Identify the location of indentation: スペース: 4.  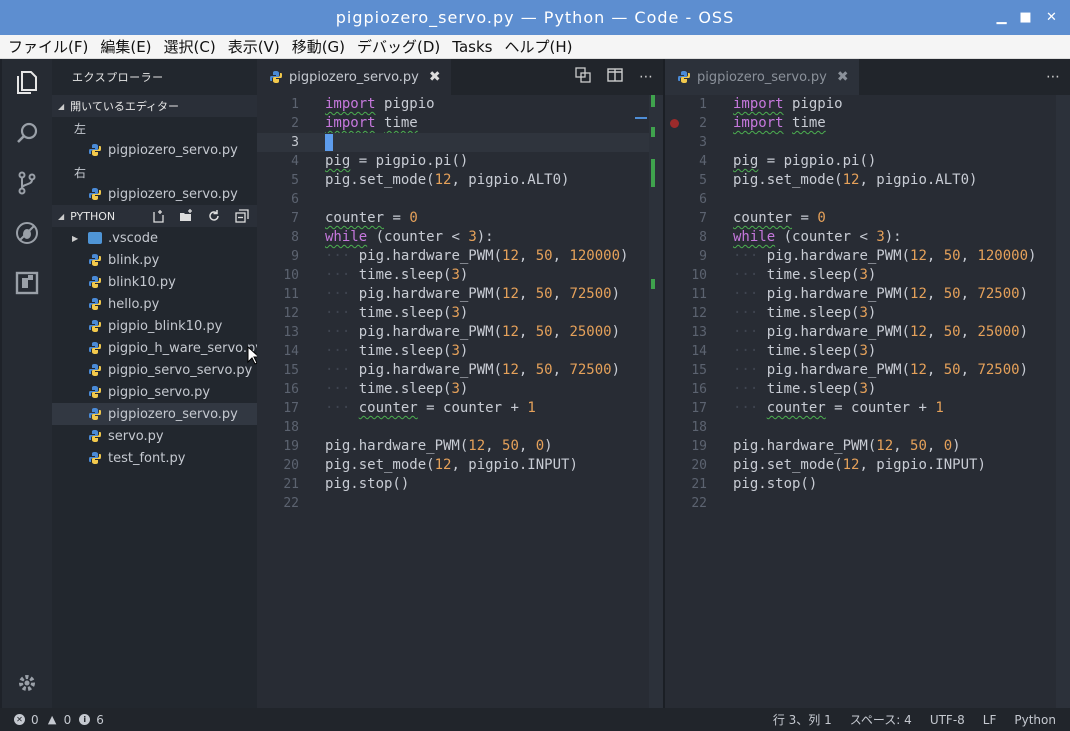
(881, 719).